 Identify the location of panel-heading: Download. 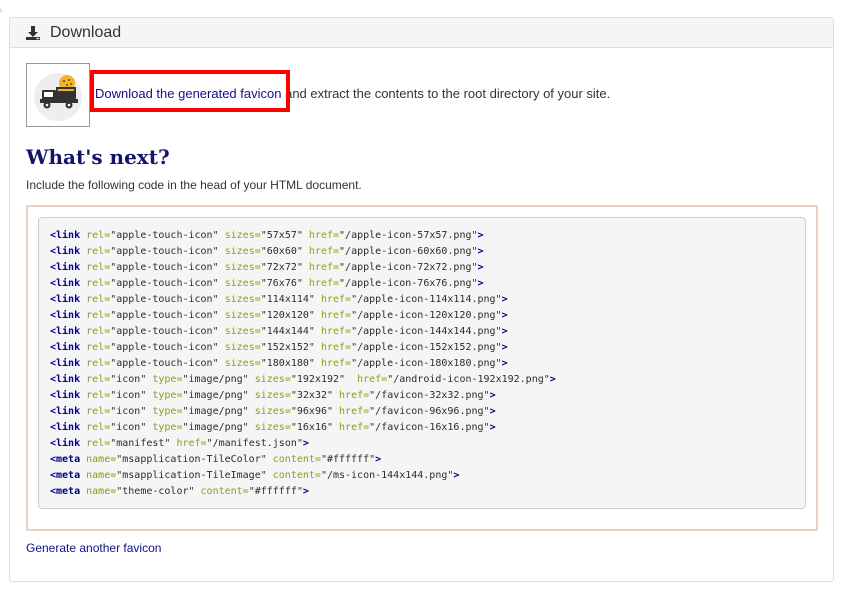
(421, 33).